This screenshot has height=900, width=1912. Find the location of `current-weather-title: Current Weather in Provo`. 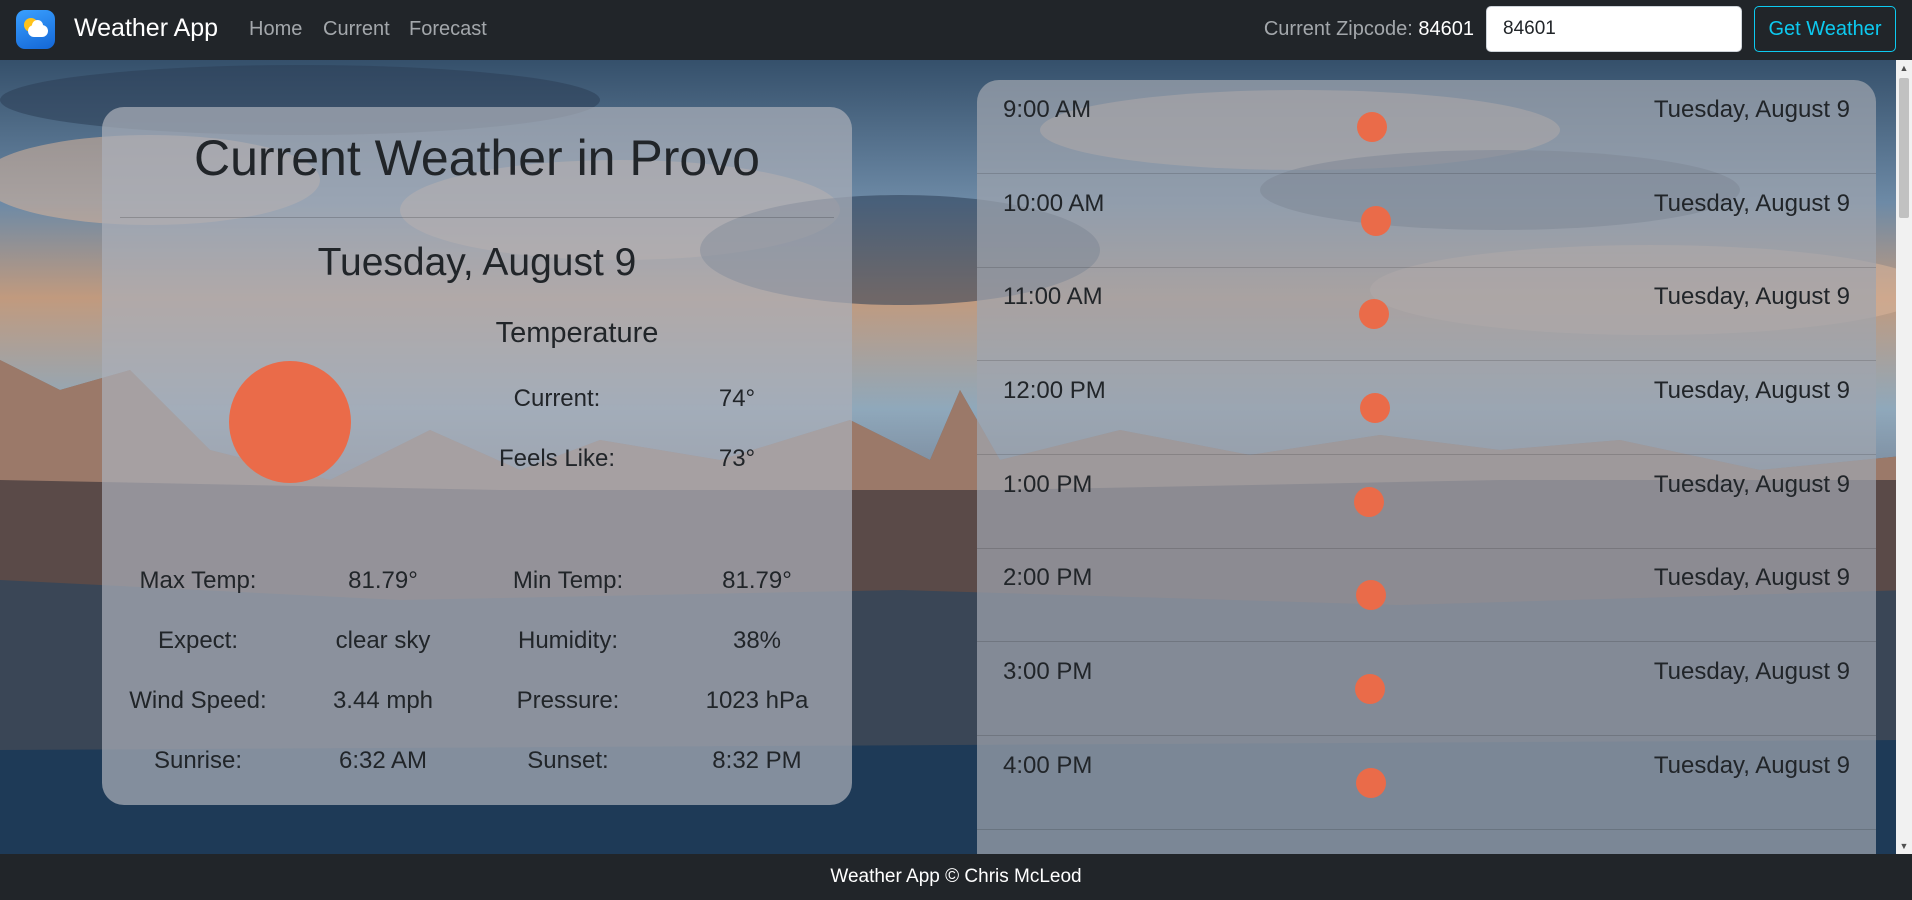

current-weather-title: Current Weather in Provo is located at coordinates (477, 158).